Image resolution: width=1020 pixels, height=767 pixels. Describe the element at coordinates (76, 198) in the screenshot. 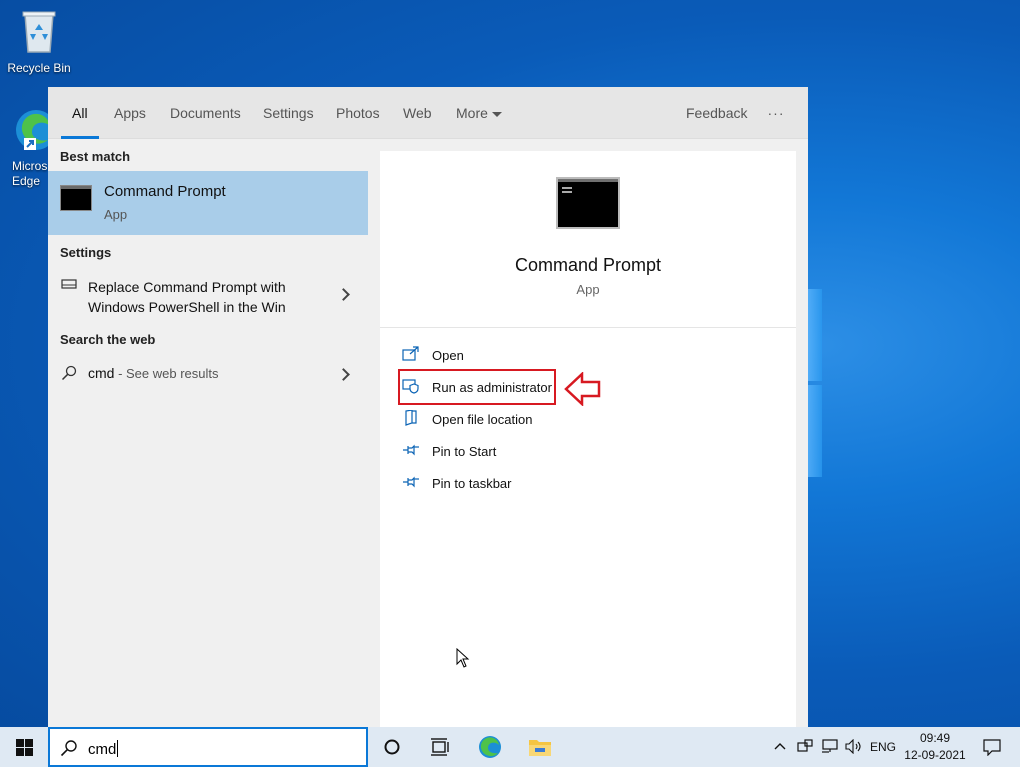

I see `command-prompt-icon` at that location.